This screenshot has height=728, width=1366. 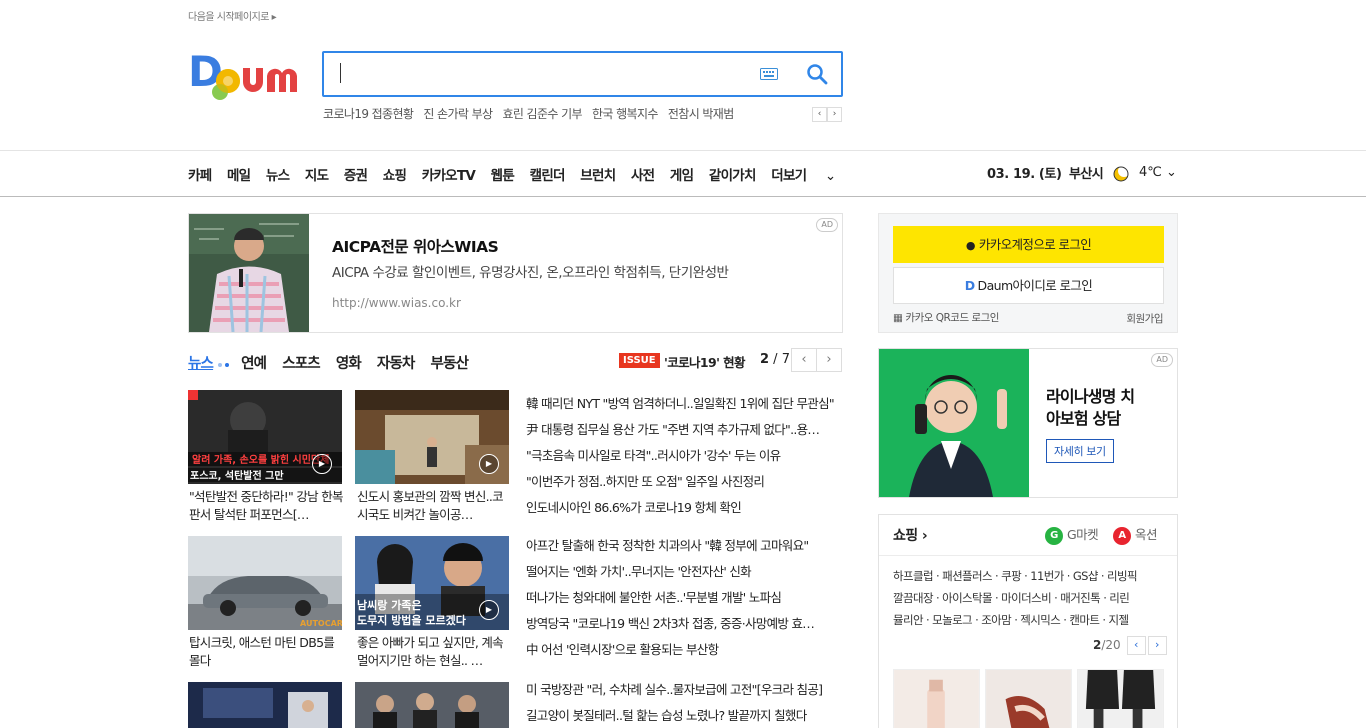 What do you see at coordinates (278, 176) in the screenshot?
I see `nav-item-news: 뉴스` at bounding box center [278, 176].